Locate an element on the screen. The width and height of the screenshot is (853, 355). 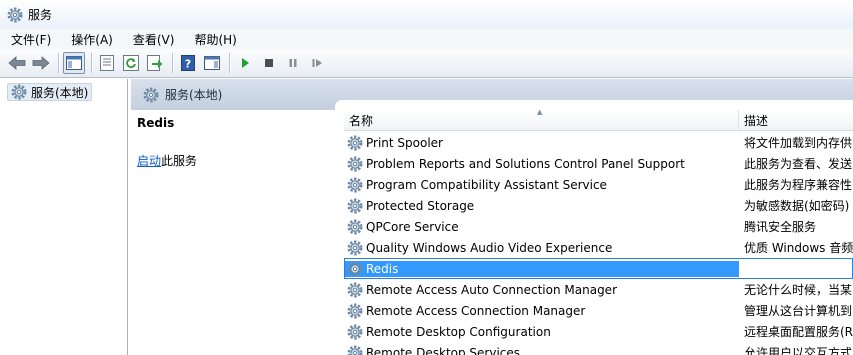
help-button: ? is located at coordinates (188, 63).